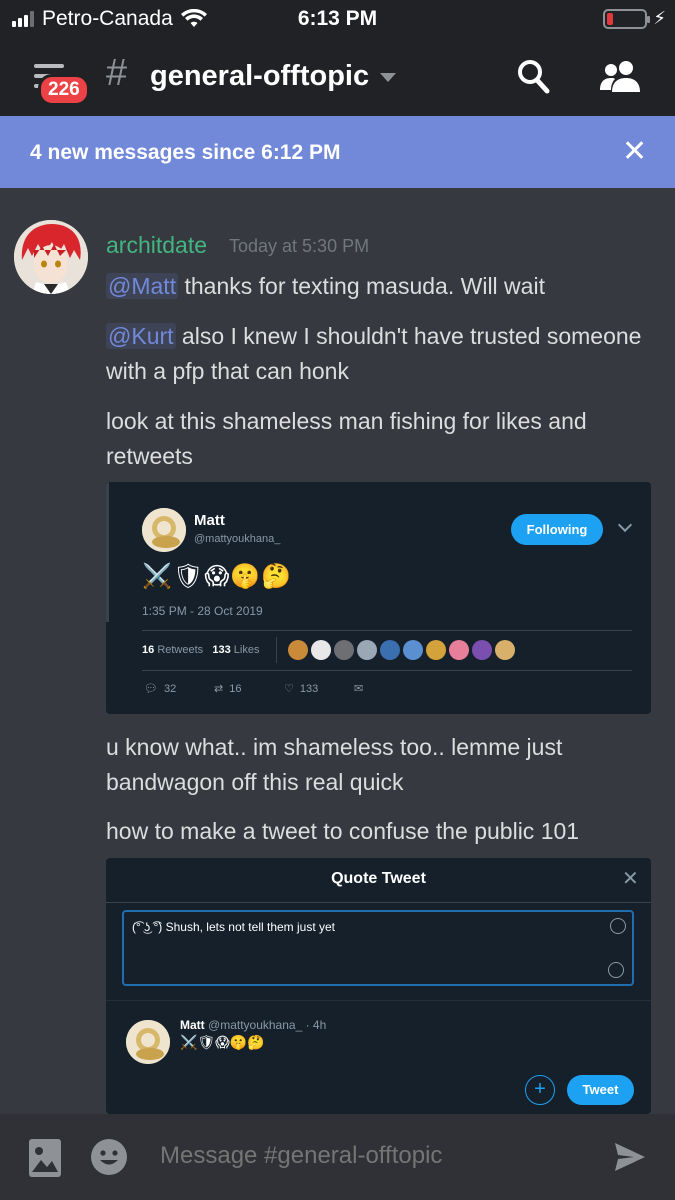  Describe the element at coordinates (51, 257) in the screenshot. I see `avatar` at that location.